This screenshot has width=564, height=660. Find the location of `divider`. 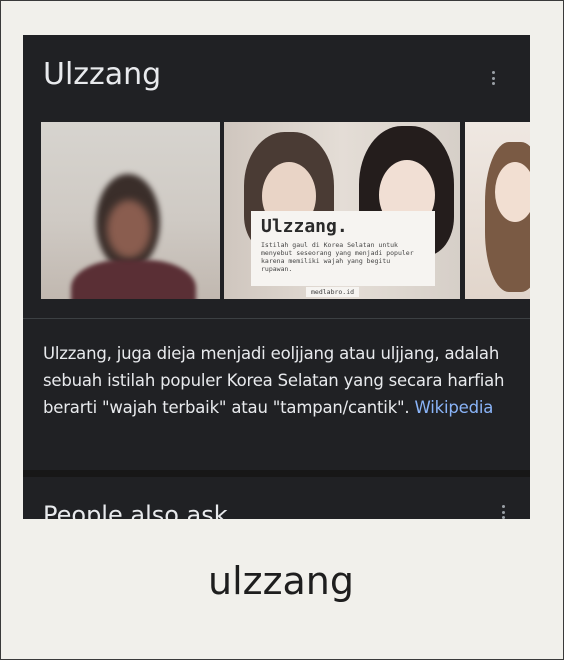

divider is located at coordinates (276, 318).